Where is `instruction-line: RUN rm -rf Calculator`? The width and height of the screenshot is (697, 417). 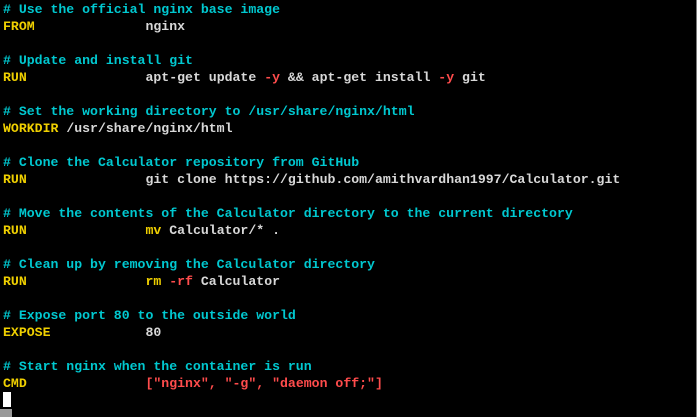 instruction-line: RUN rm -rf Calculator is located at coordinates (141, 281).